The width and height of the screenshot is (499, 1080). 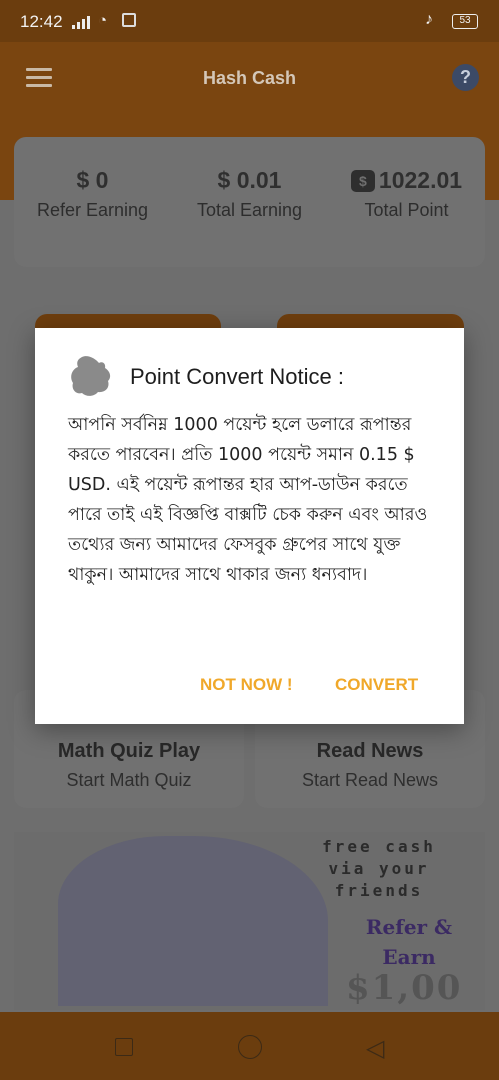 I want to click on dialog-title: Point Convert Notice :, so click(x=237, y=376).